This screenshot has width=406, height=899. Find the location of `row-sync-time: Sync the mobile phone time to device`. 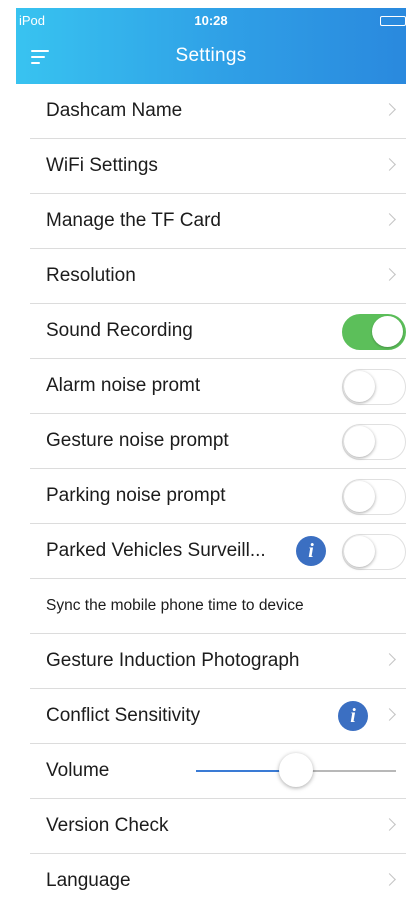

row-sync-time: Sync the mobile phone time to device is located at coordinates (218, 606).